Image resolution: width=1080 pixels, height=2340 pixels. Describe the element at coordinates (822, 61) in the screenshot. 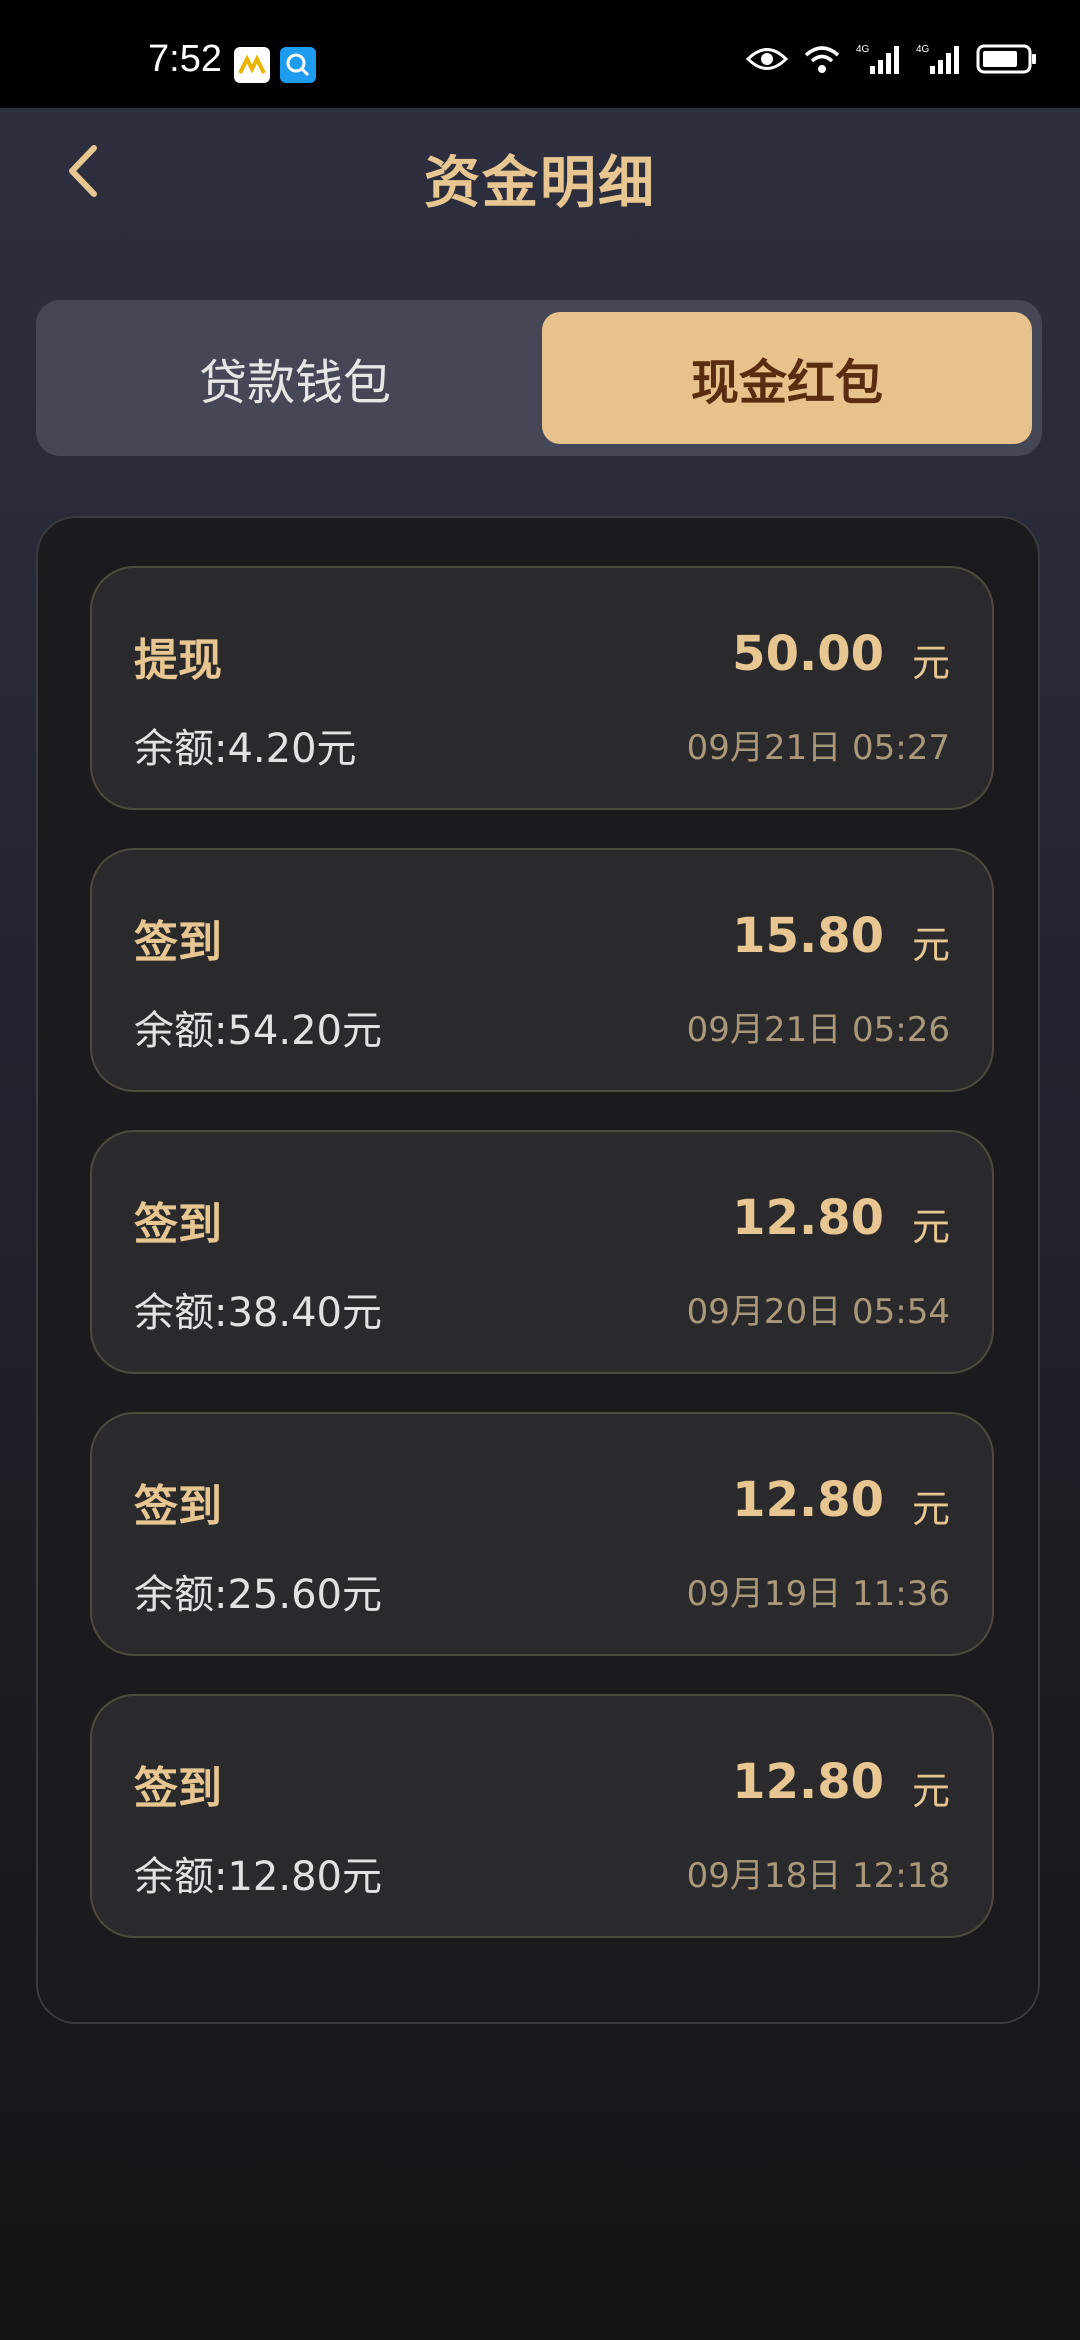

I see `wifi-icon` at that location.